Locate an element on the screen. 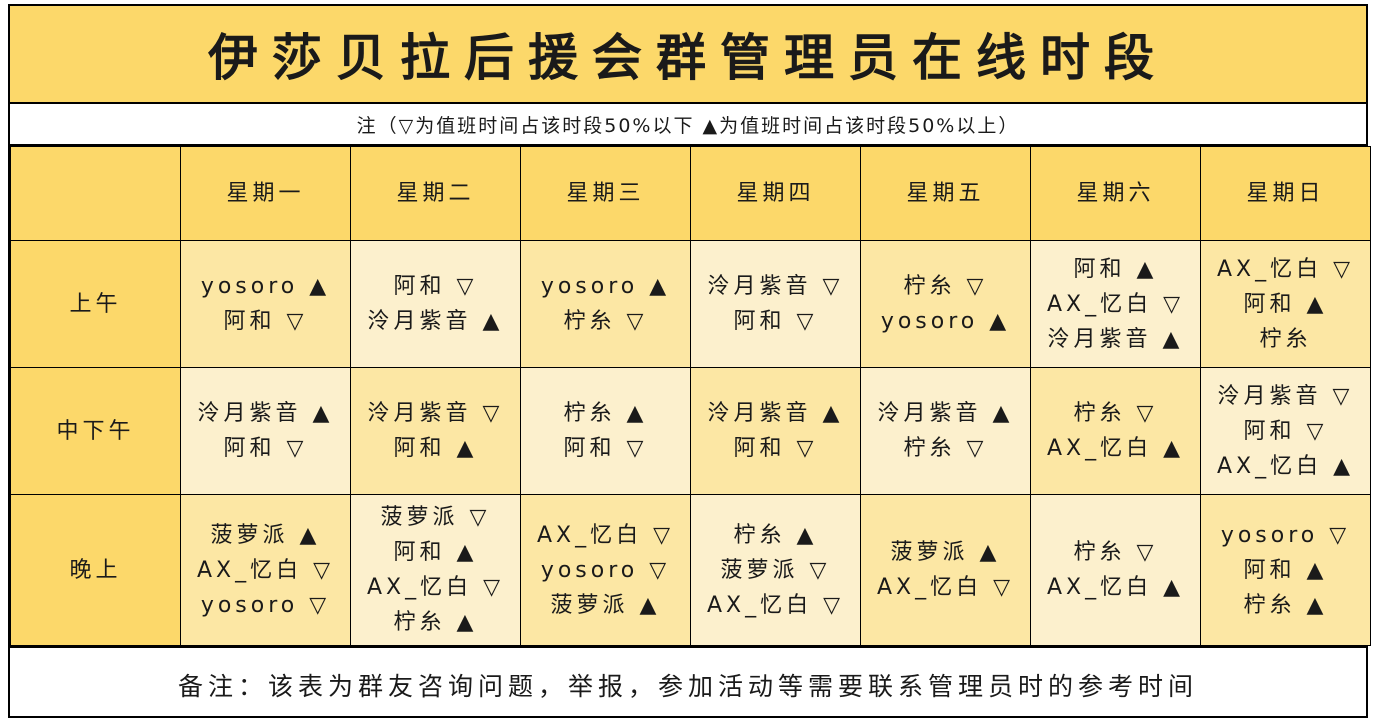 The width and height of the screenshot is (1375, 722). period-label: 中下午 is located at coordinates (95, 431).